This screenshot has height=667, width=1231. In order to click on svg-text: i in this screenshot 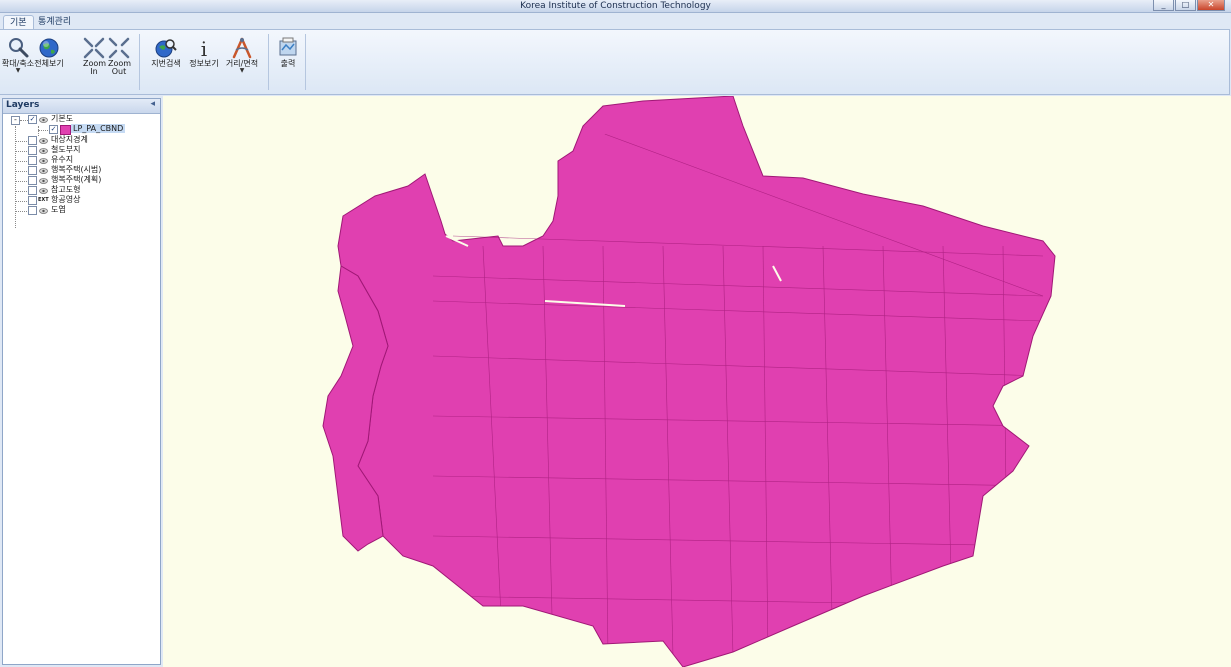, I will do `click(204, 48)`.